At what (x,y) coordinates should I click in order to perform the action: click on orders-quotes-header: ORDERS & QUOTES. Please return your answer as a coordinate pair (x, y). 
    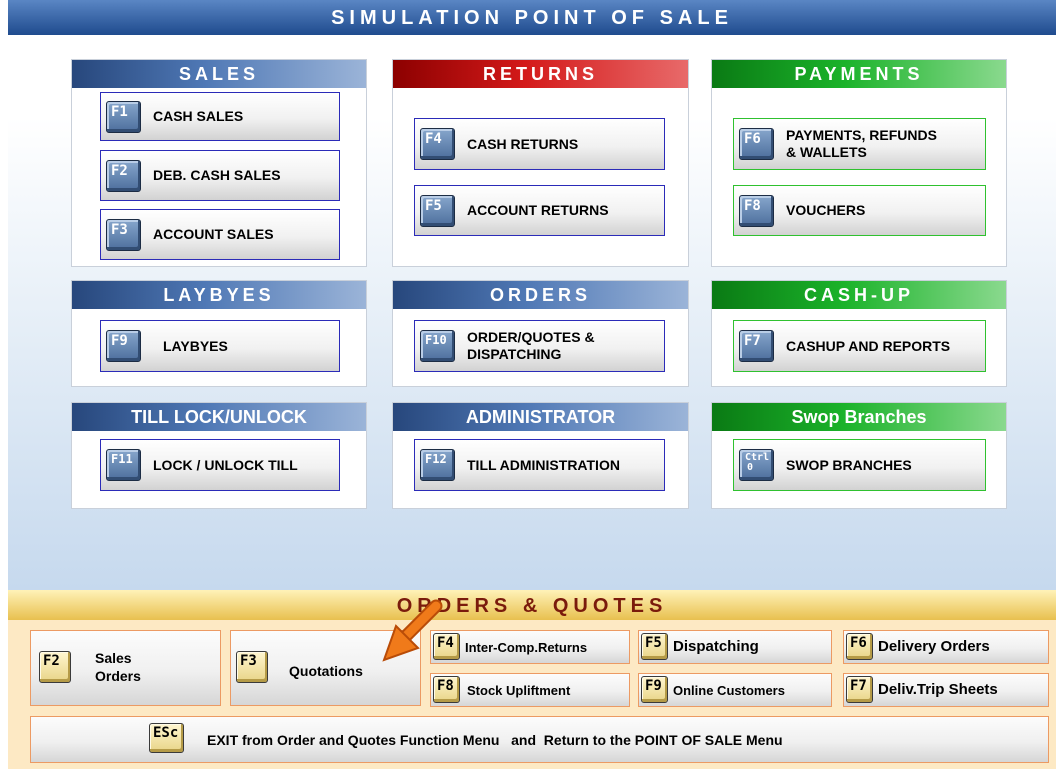
    Looking at the image, I should click on (532, 605).